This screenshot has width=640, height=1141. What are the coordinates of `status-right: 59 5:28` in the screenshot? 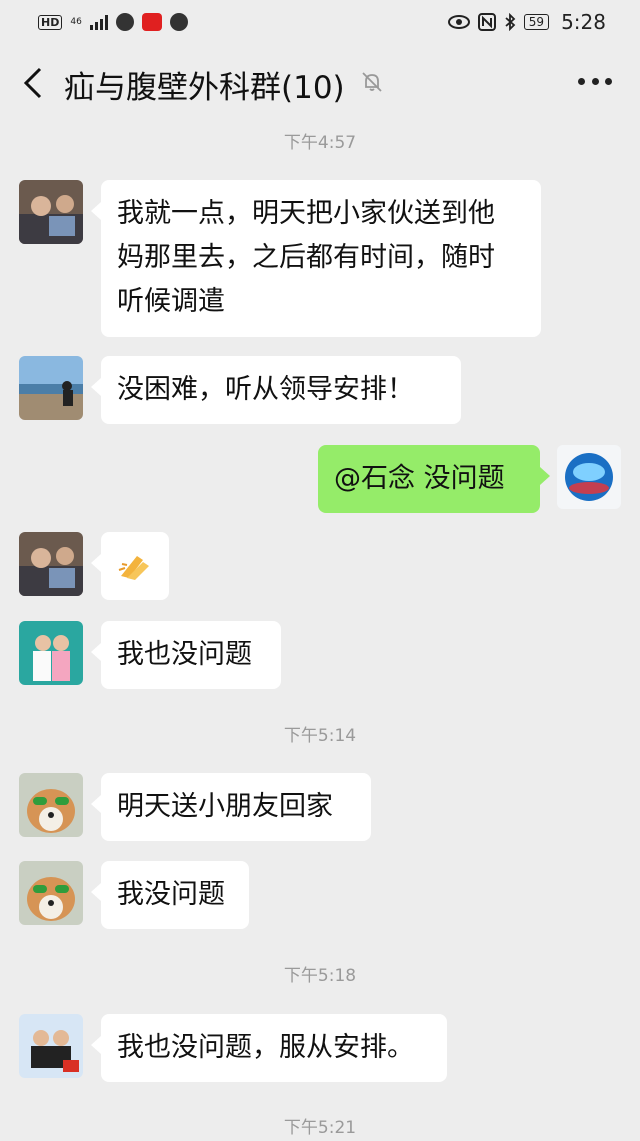 It's located at (526, 22).